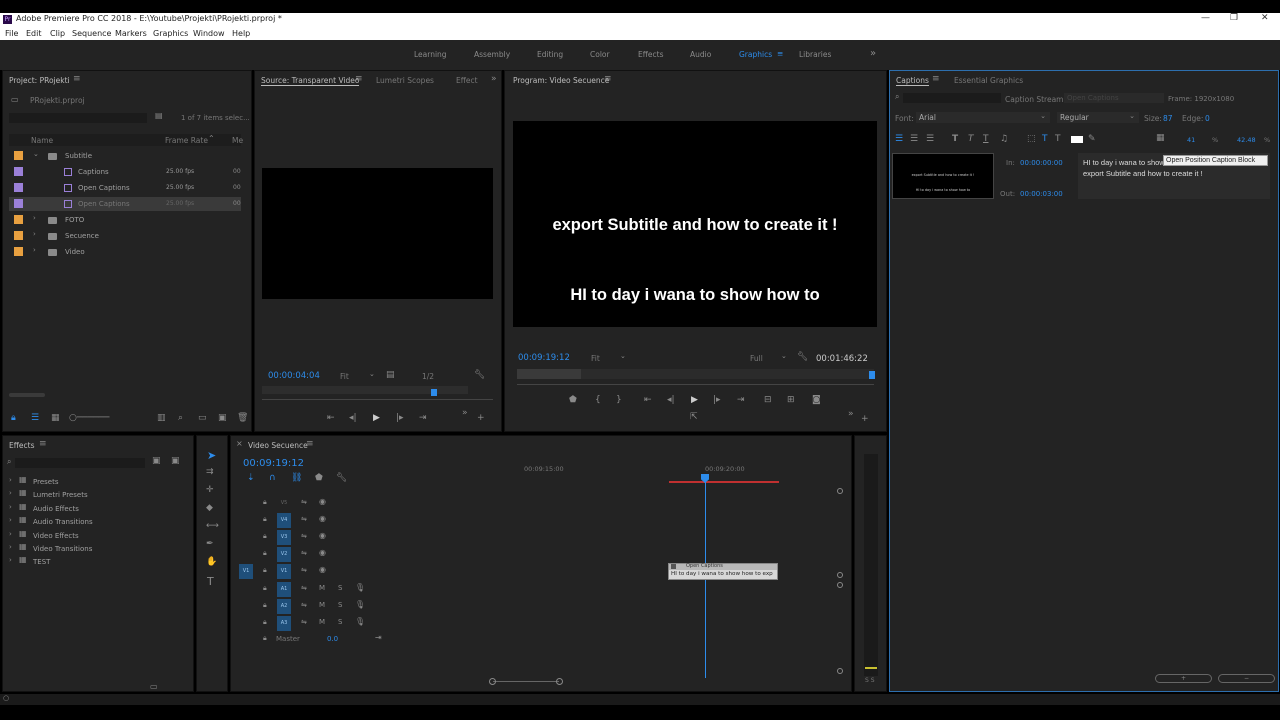 This screenshot has width=1280, height=720. What do you see at coordinates (1041, 163) in the screenshot?
I see `in-timecode: 00:00:00:00` at bounding box center [1041, 163].